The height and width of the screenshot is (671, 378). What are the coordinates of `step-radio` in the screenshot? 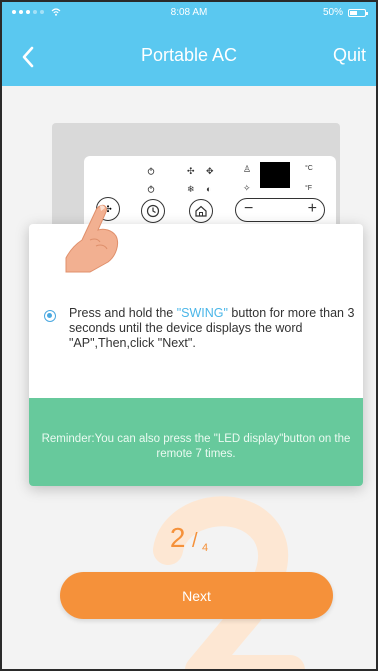 It's located at (50, 316).